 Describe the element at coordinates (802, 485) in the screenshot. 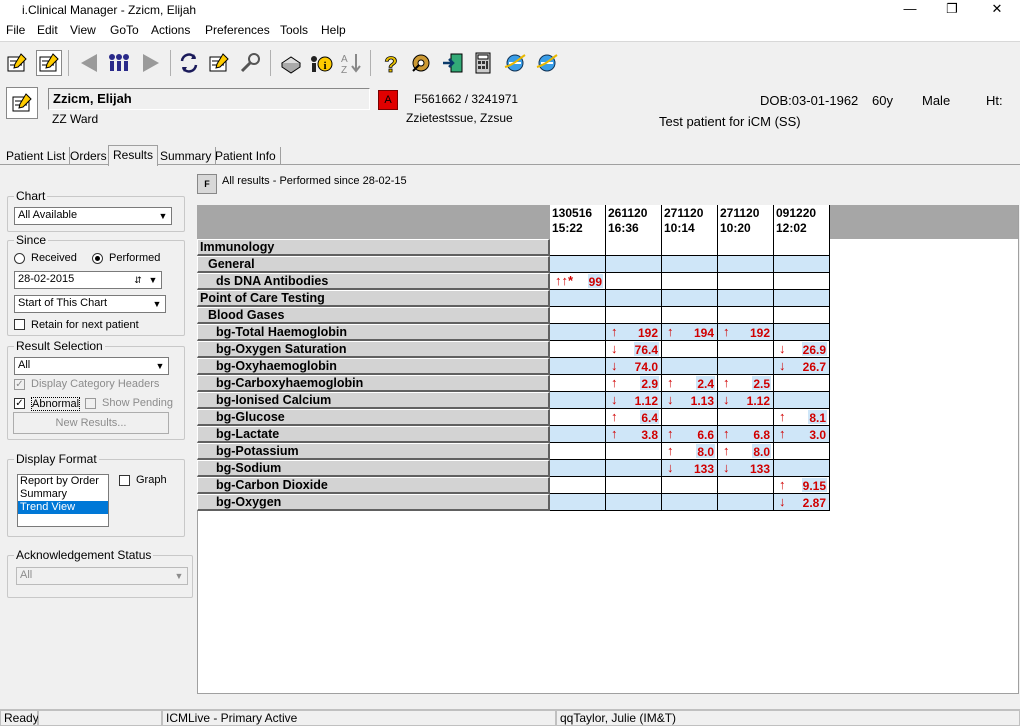

I see `result-cell: ↑ 9.15` at that location.